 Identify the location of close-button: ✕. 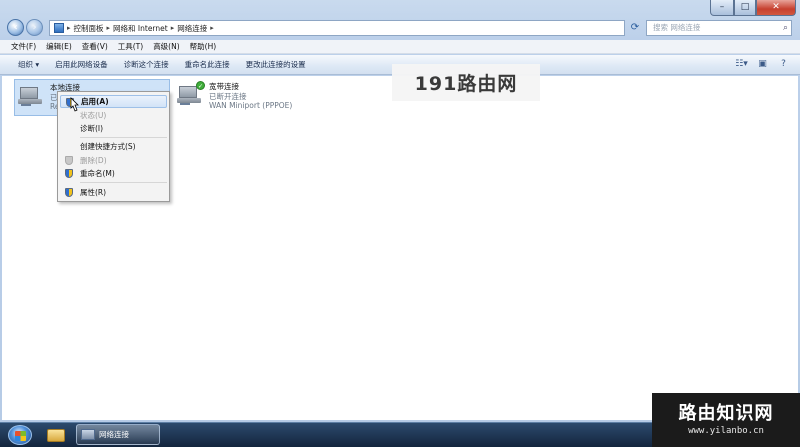
(776, 8).